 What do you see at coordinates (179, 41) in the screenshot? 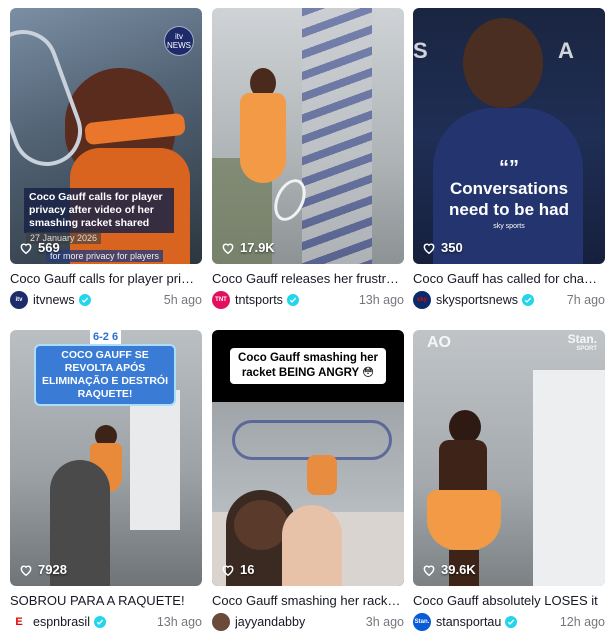
I see `itv-news-logo: itv NEWS` at bounding box center [179, 41].